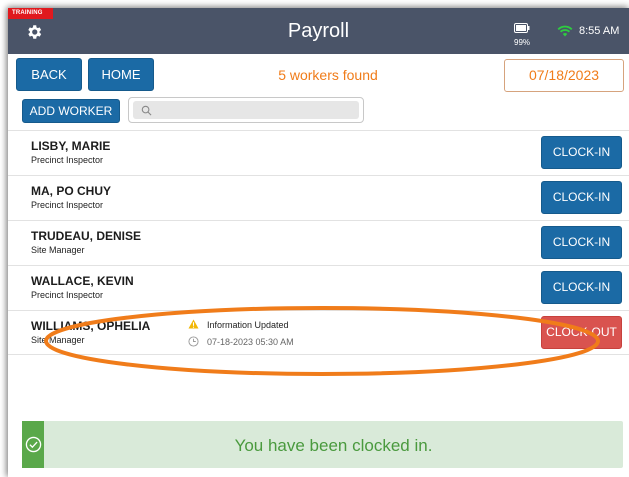 The height and width of the screenshot is (477, 629). What do you see at coordinates (522, 28) in the screenshot?
I see `battery-icon` at bounding box center [522, 28].